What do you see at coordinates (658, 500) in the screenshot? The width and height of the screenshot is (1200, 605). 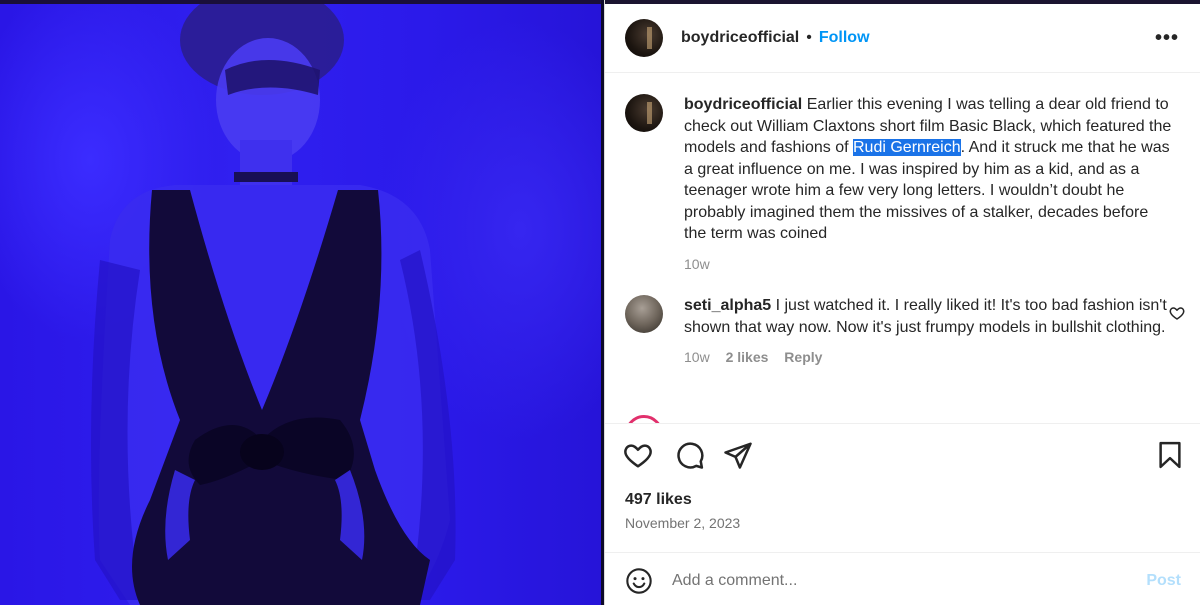 I see `likes-count: 497 likes` at bounding box center [658, 500].